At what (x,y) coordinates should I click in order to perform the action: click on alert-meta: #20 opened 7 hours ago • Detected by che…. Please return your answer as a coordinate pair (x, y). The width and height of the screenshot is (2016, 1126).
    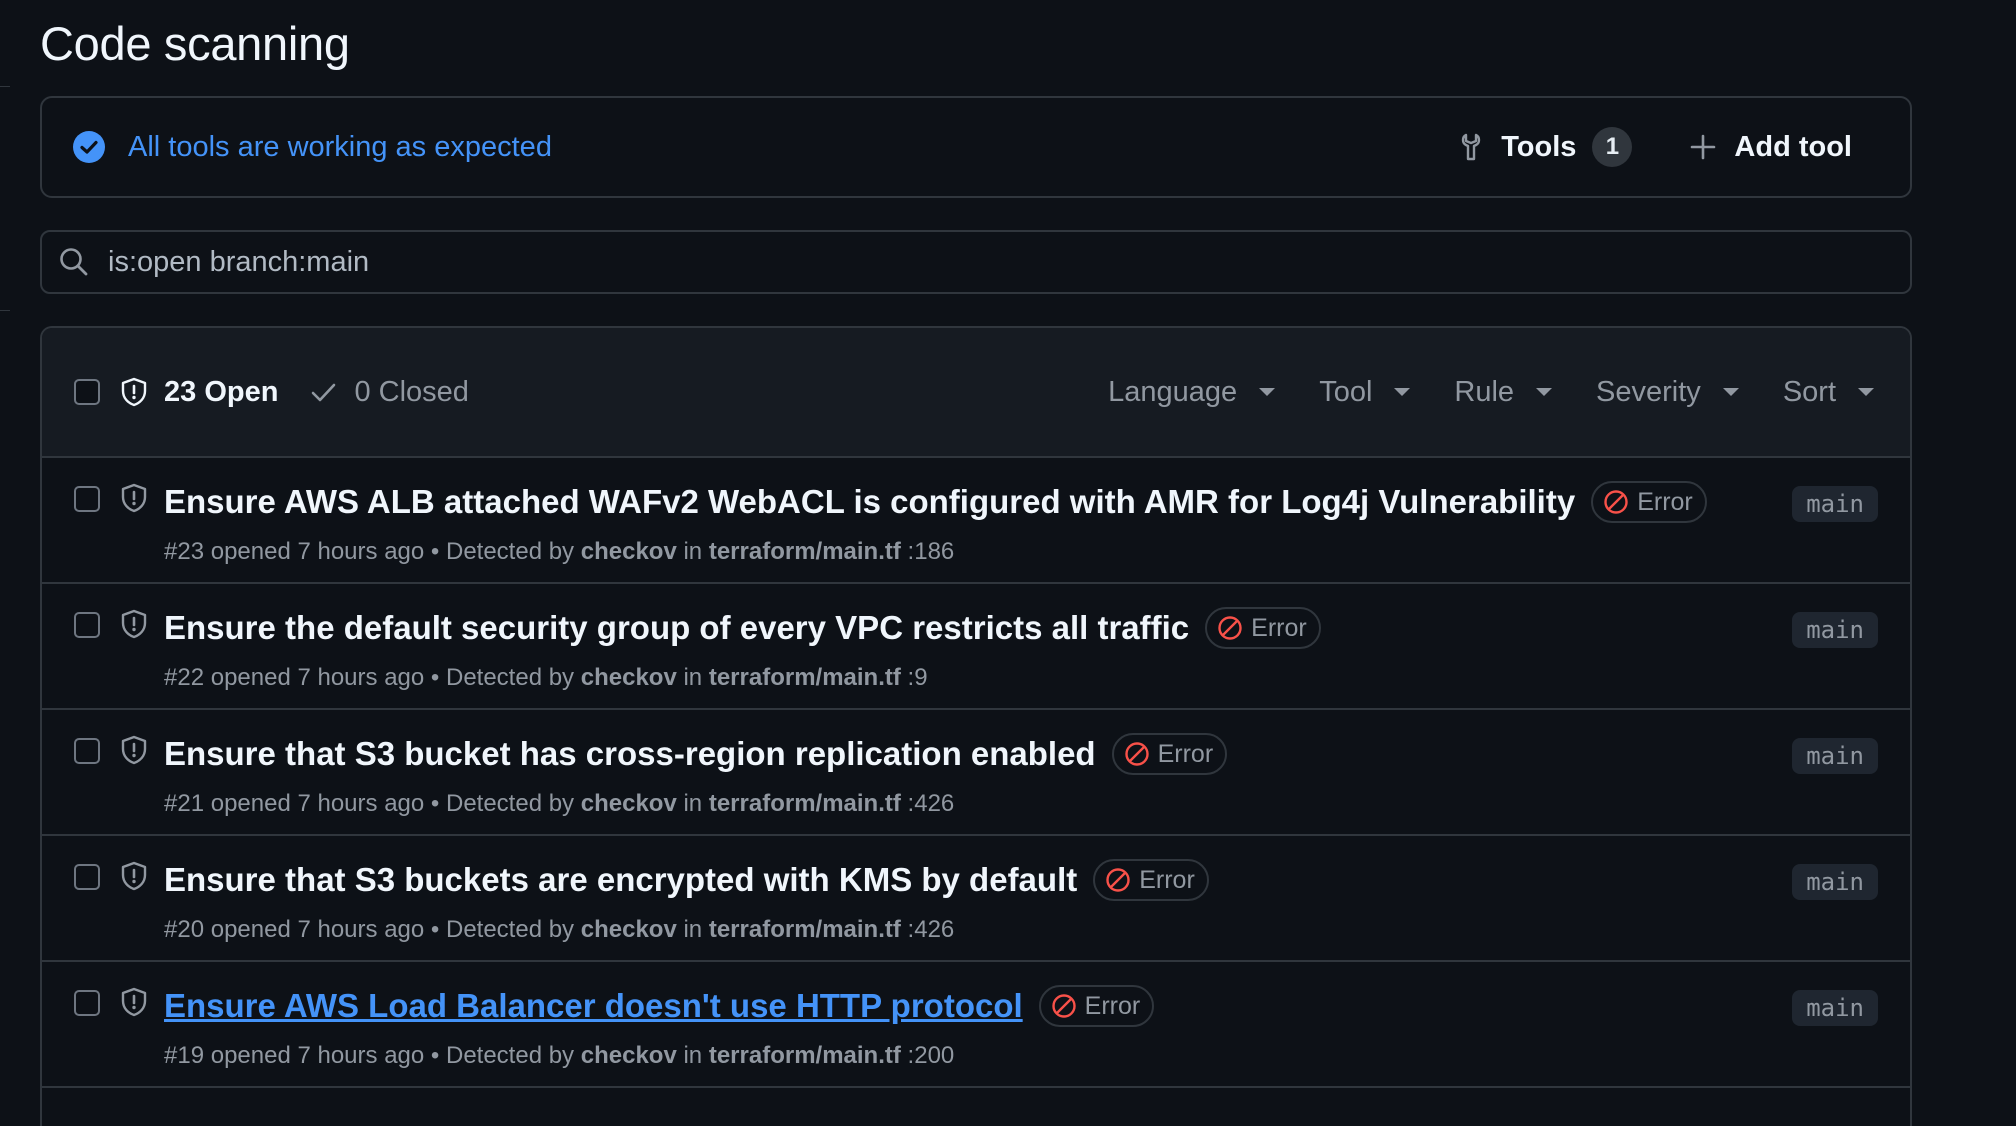
    Looking at the image, I should click on (1037, 930).